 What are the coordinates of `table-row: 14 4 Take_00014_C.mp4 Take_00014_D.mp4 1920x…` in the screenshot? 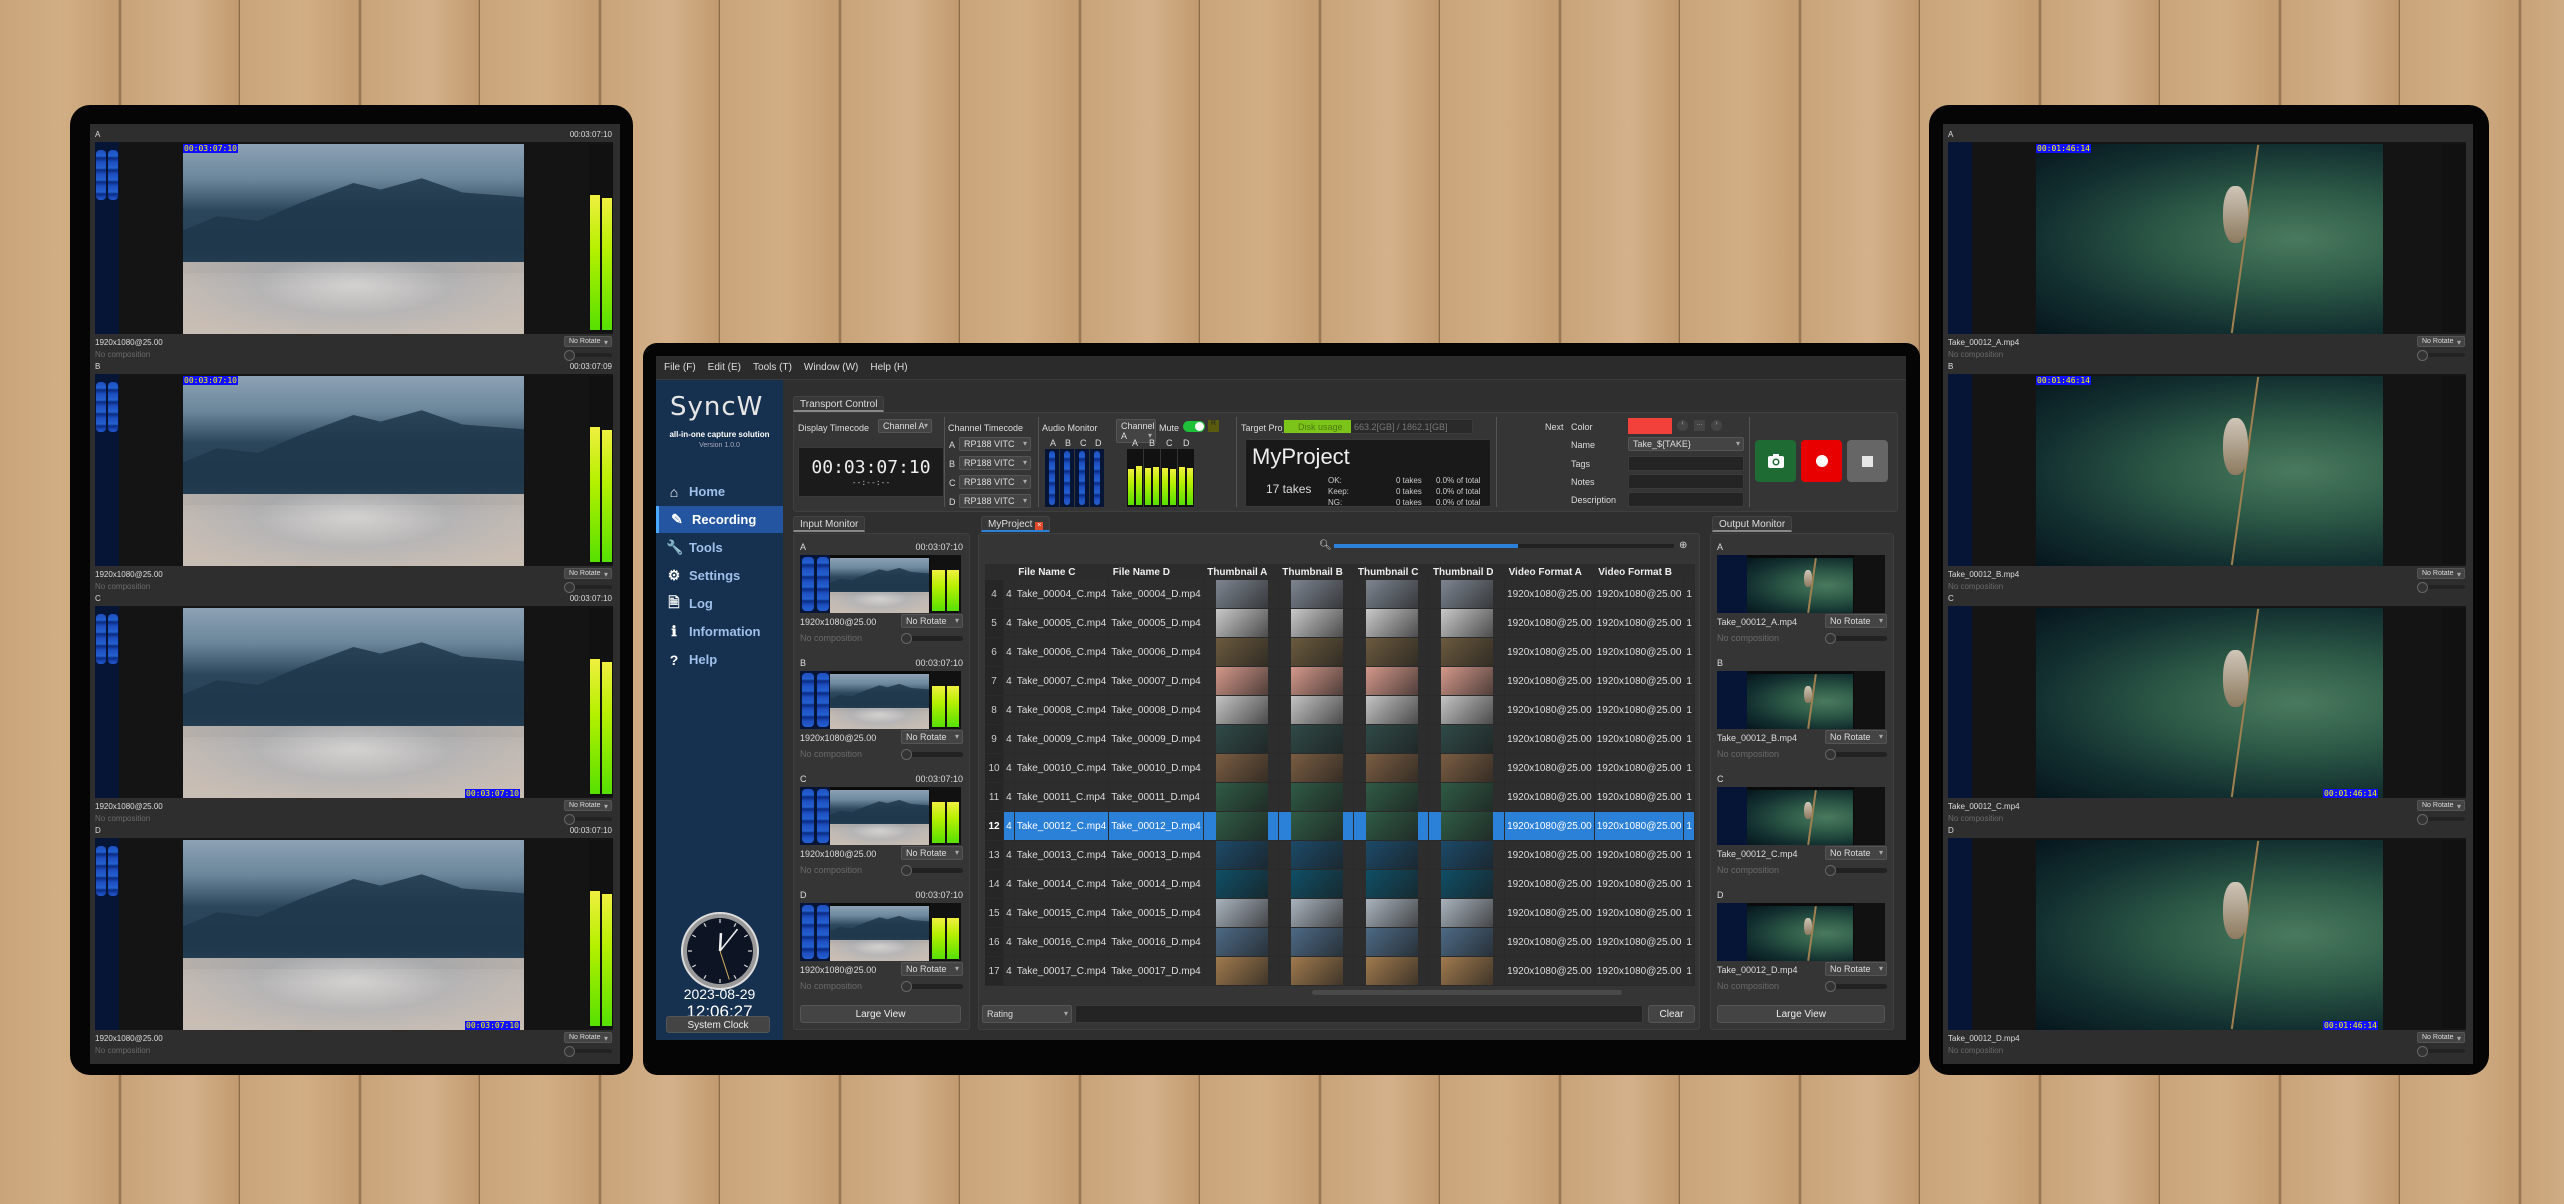 It's located at (1340, 884).